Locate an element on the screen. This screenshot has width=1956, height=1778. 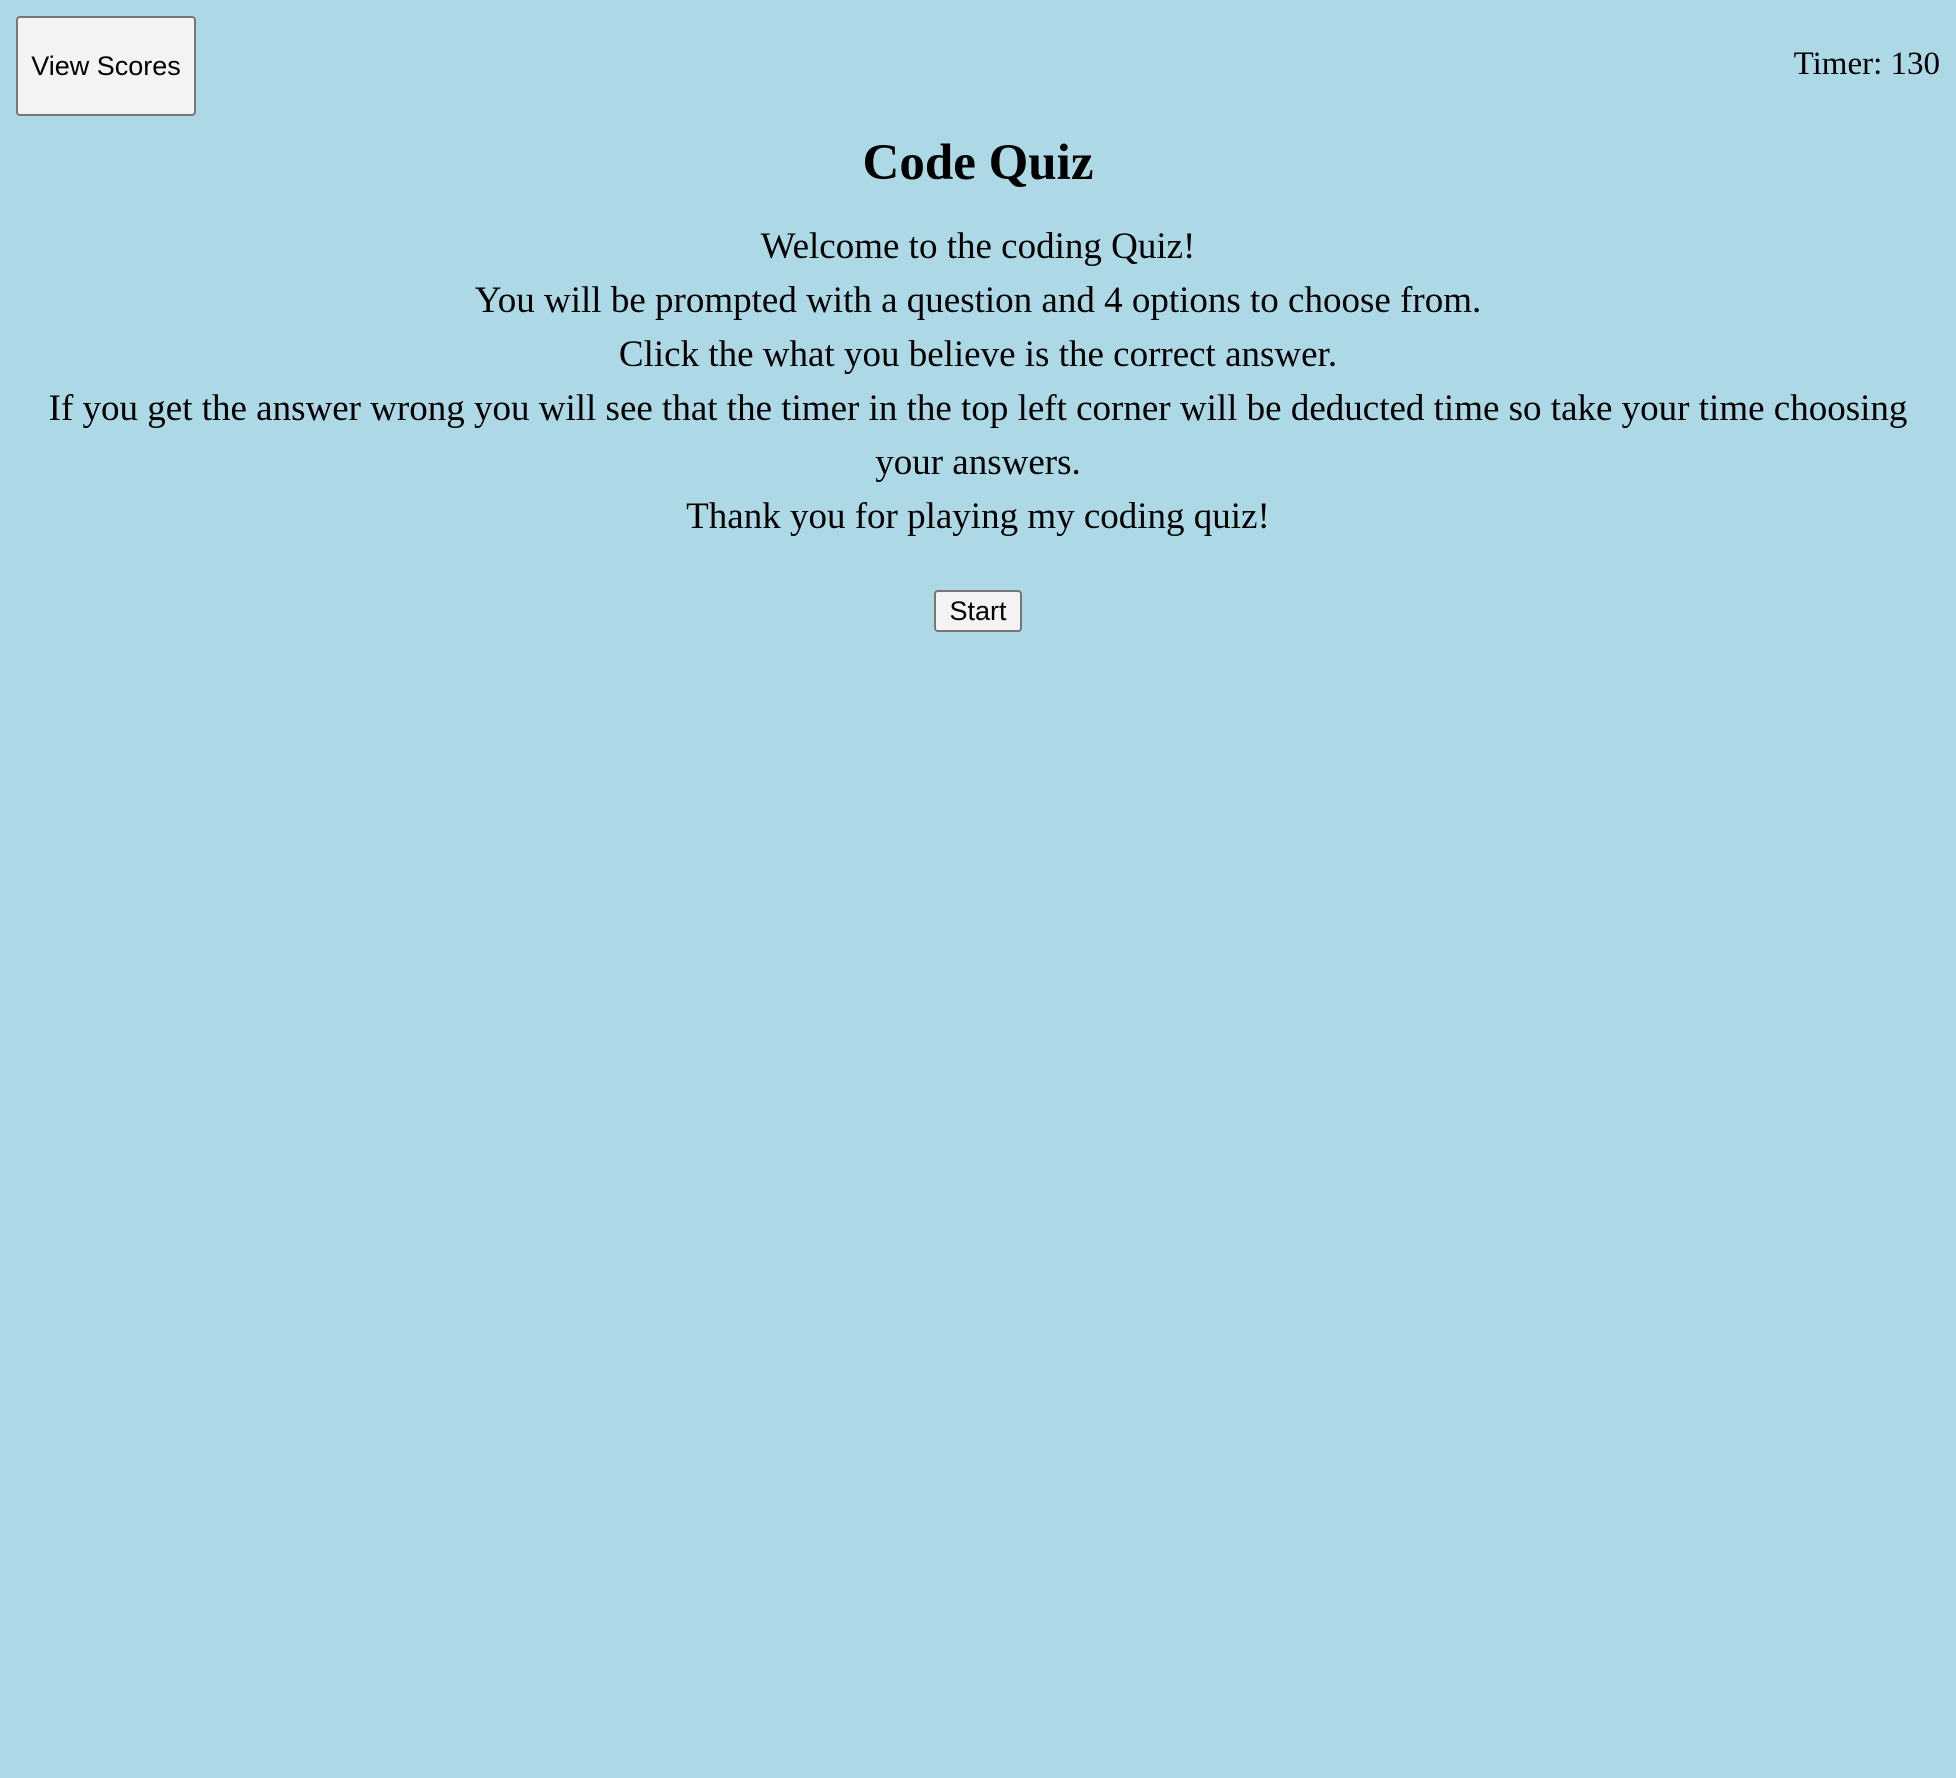
start-button: Start is located at coordinates (978, 611).